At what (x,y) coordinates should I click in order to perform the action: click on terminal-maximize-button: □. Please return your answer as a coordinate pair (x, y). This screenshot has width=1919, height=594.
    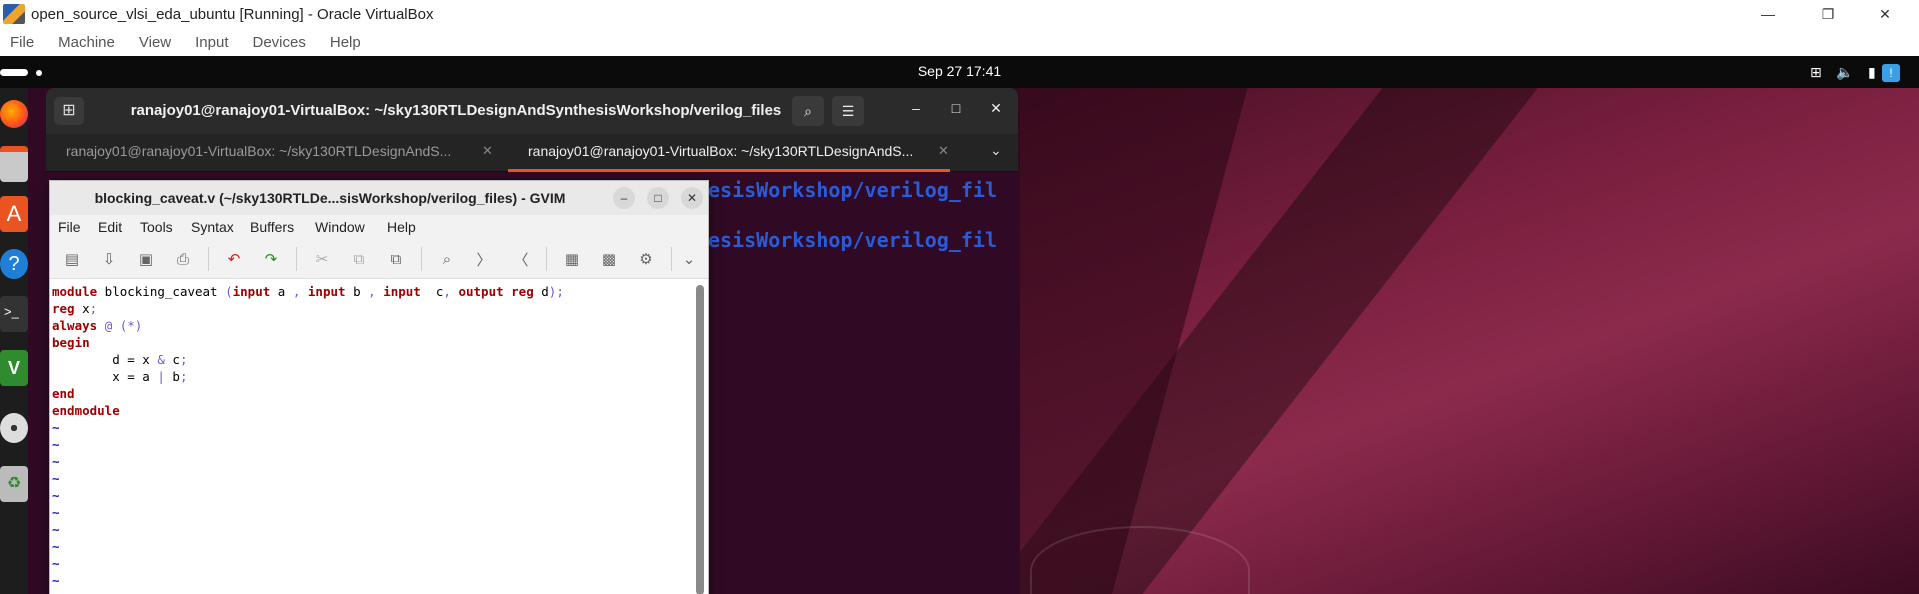
    Looking at the image, I should click on (956, 108).